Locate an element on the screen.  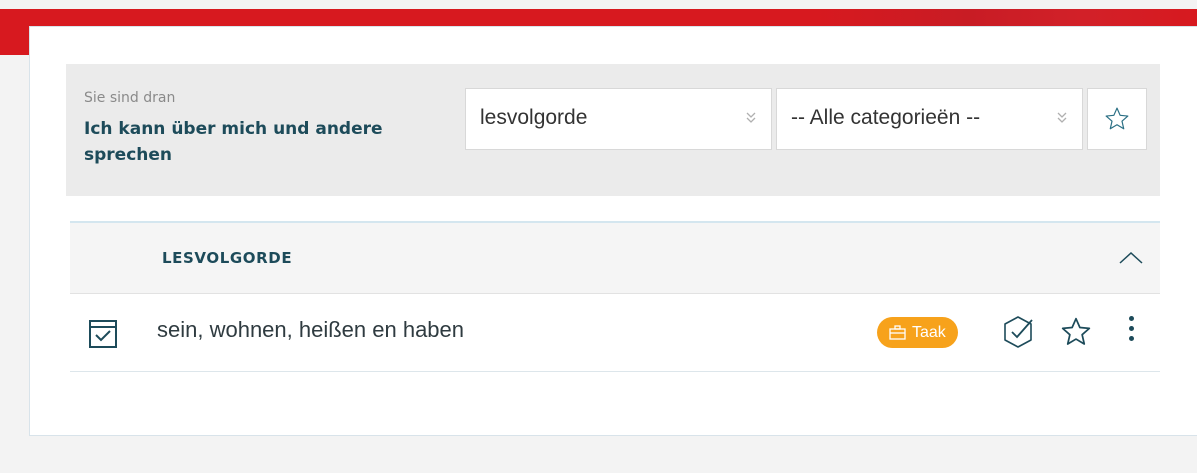
favorite-filter-button is located at coordinates (1117, 119).